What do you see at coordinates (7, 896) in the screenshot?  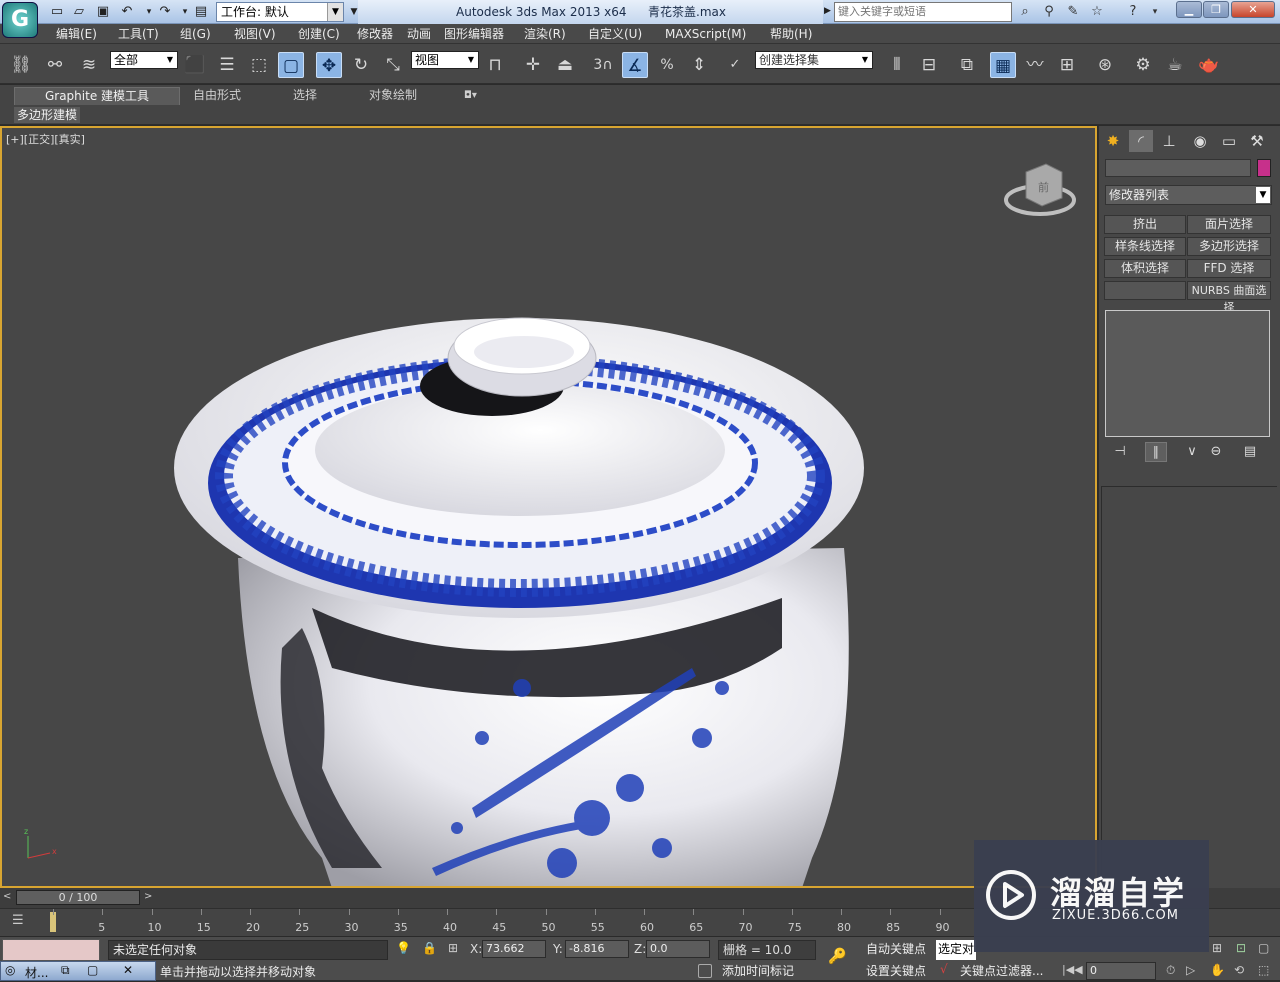 I see `time-prev-icon: <` at bounding box center [7, 896].